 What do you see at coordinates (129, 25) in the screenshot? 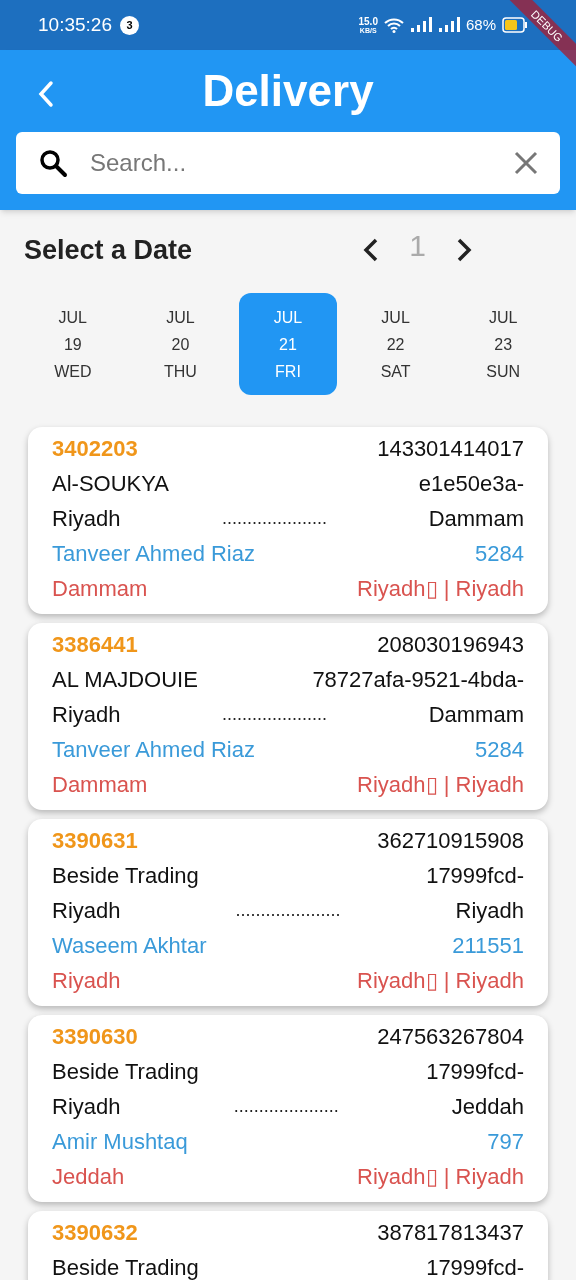
I see `notification-badge: 3` at bounding box center [129, 25].